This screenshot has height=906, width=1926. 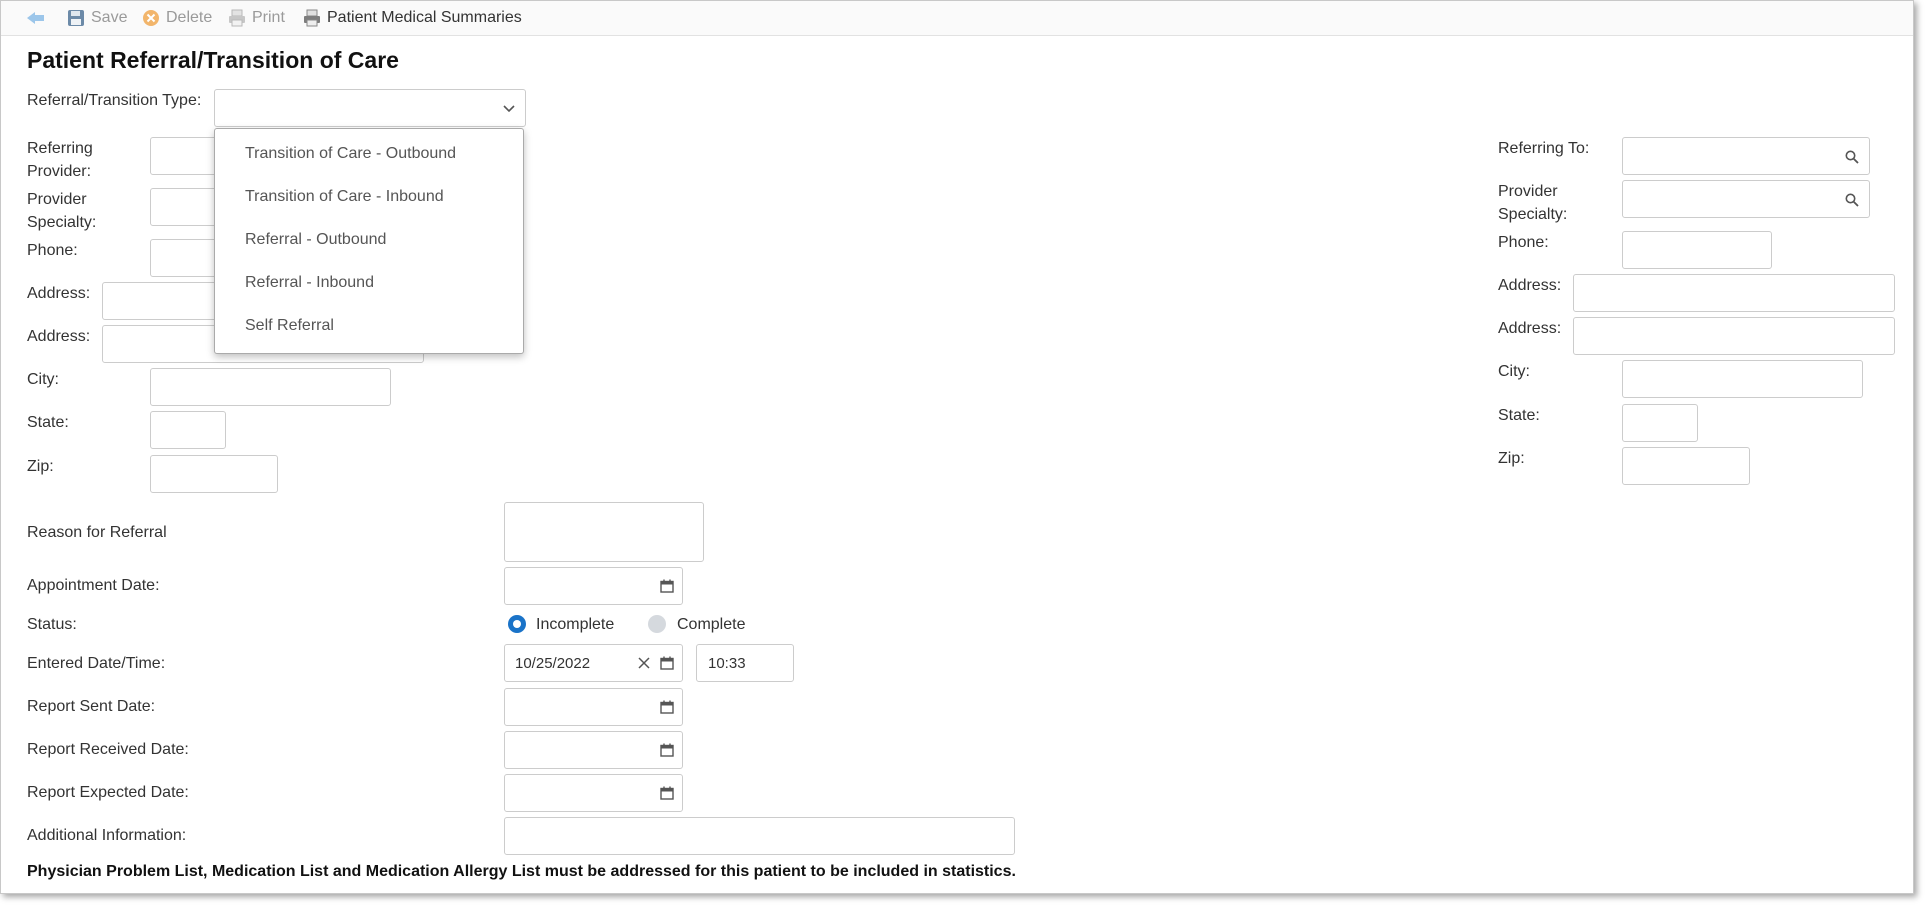 What do you see at coordinates (657, 624) in the screenshot?
I see `status-radio-complete` at bounding box center [657, 624].